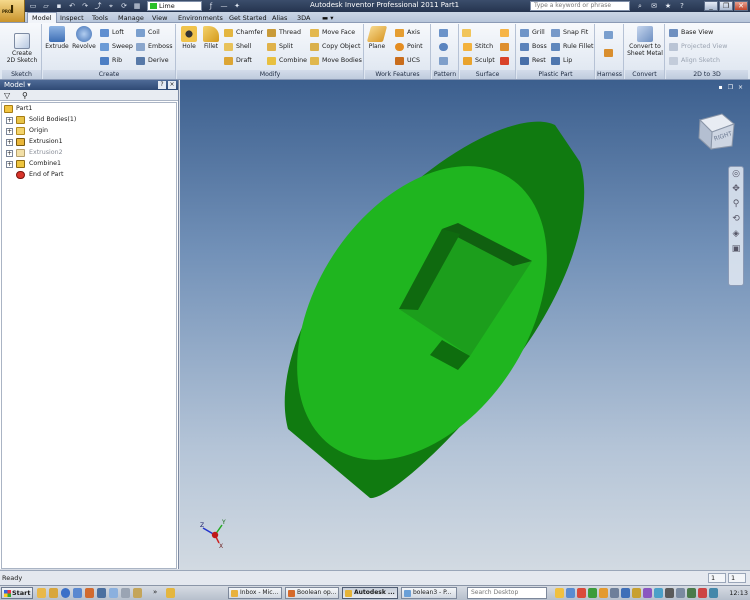 This screenshot has height=600, width=750. I want to click on rib-button: Rib, so click(111, 61).